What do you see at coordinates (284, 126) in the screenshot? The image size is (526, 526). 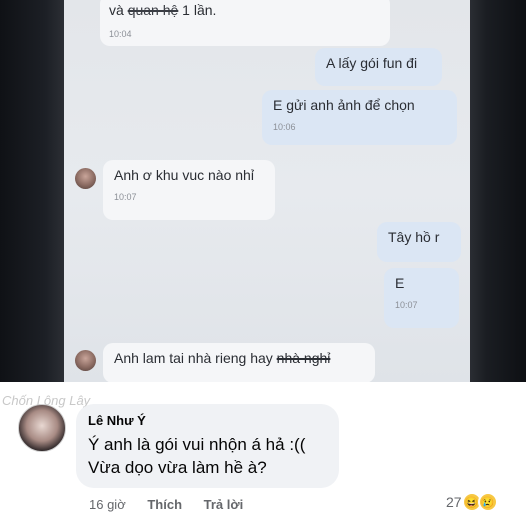 I see `message-time: 10:06` at bounding box center [284, 126].